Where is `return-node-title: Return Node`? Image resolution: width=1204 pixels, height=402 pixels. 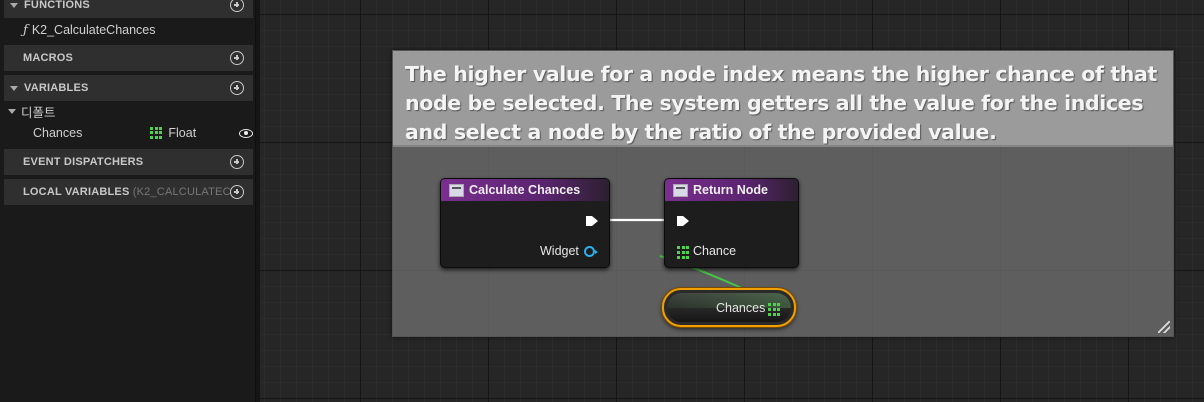 return-node-title: Return Node is located at coordinates (730, 190).